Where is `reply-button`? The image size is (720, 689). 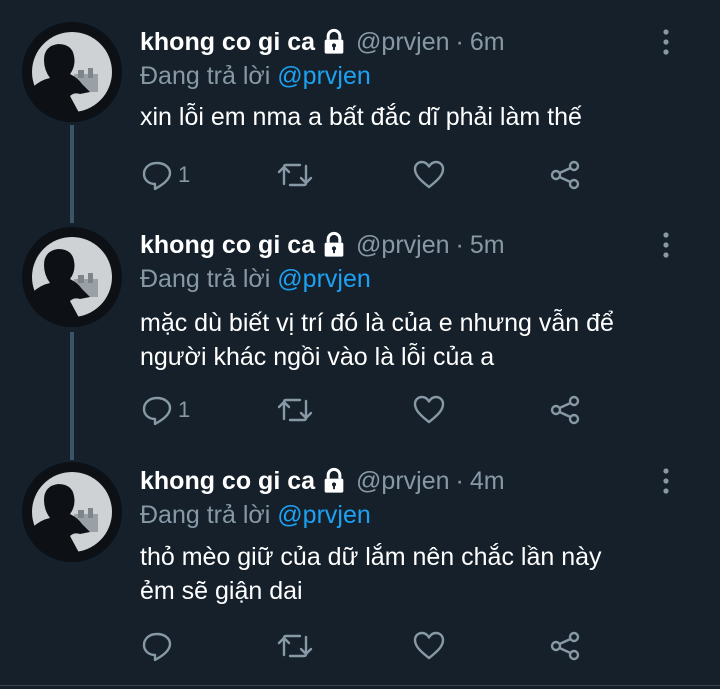 reply-button is located at coordinates (159, 646).